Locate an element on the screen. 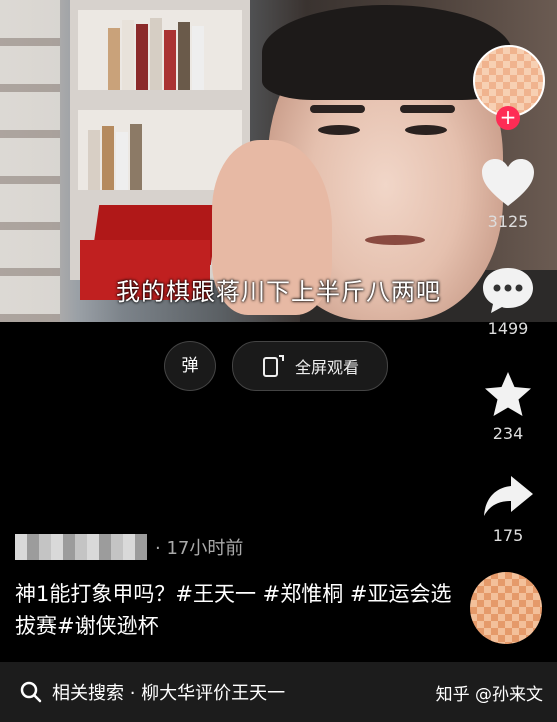  star-icon is located at coordinates (508, 394).